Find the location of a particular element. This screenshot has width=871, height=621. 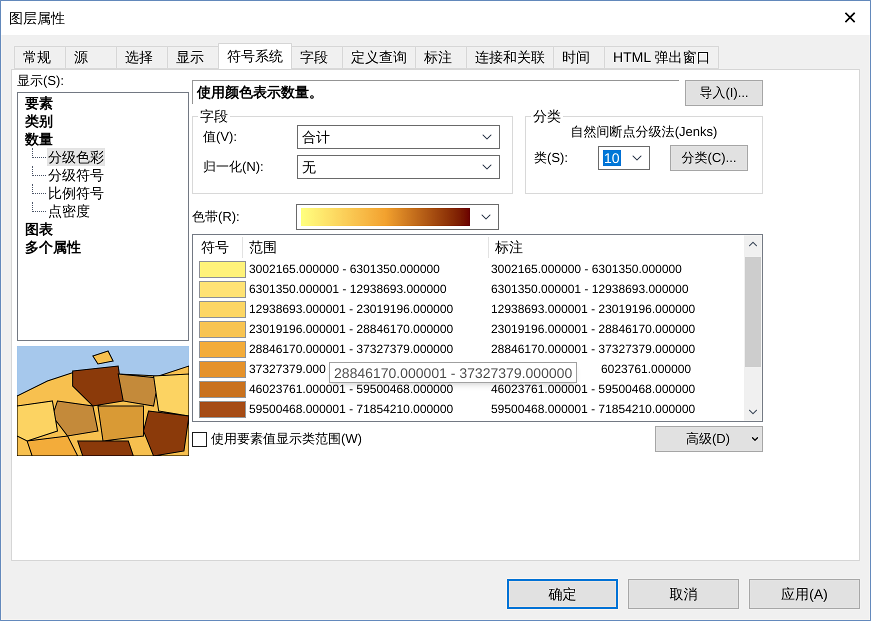

tab: 时间 is located at coordinates (579, 57).